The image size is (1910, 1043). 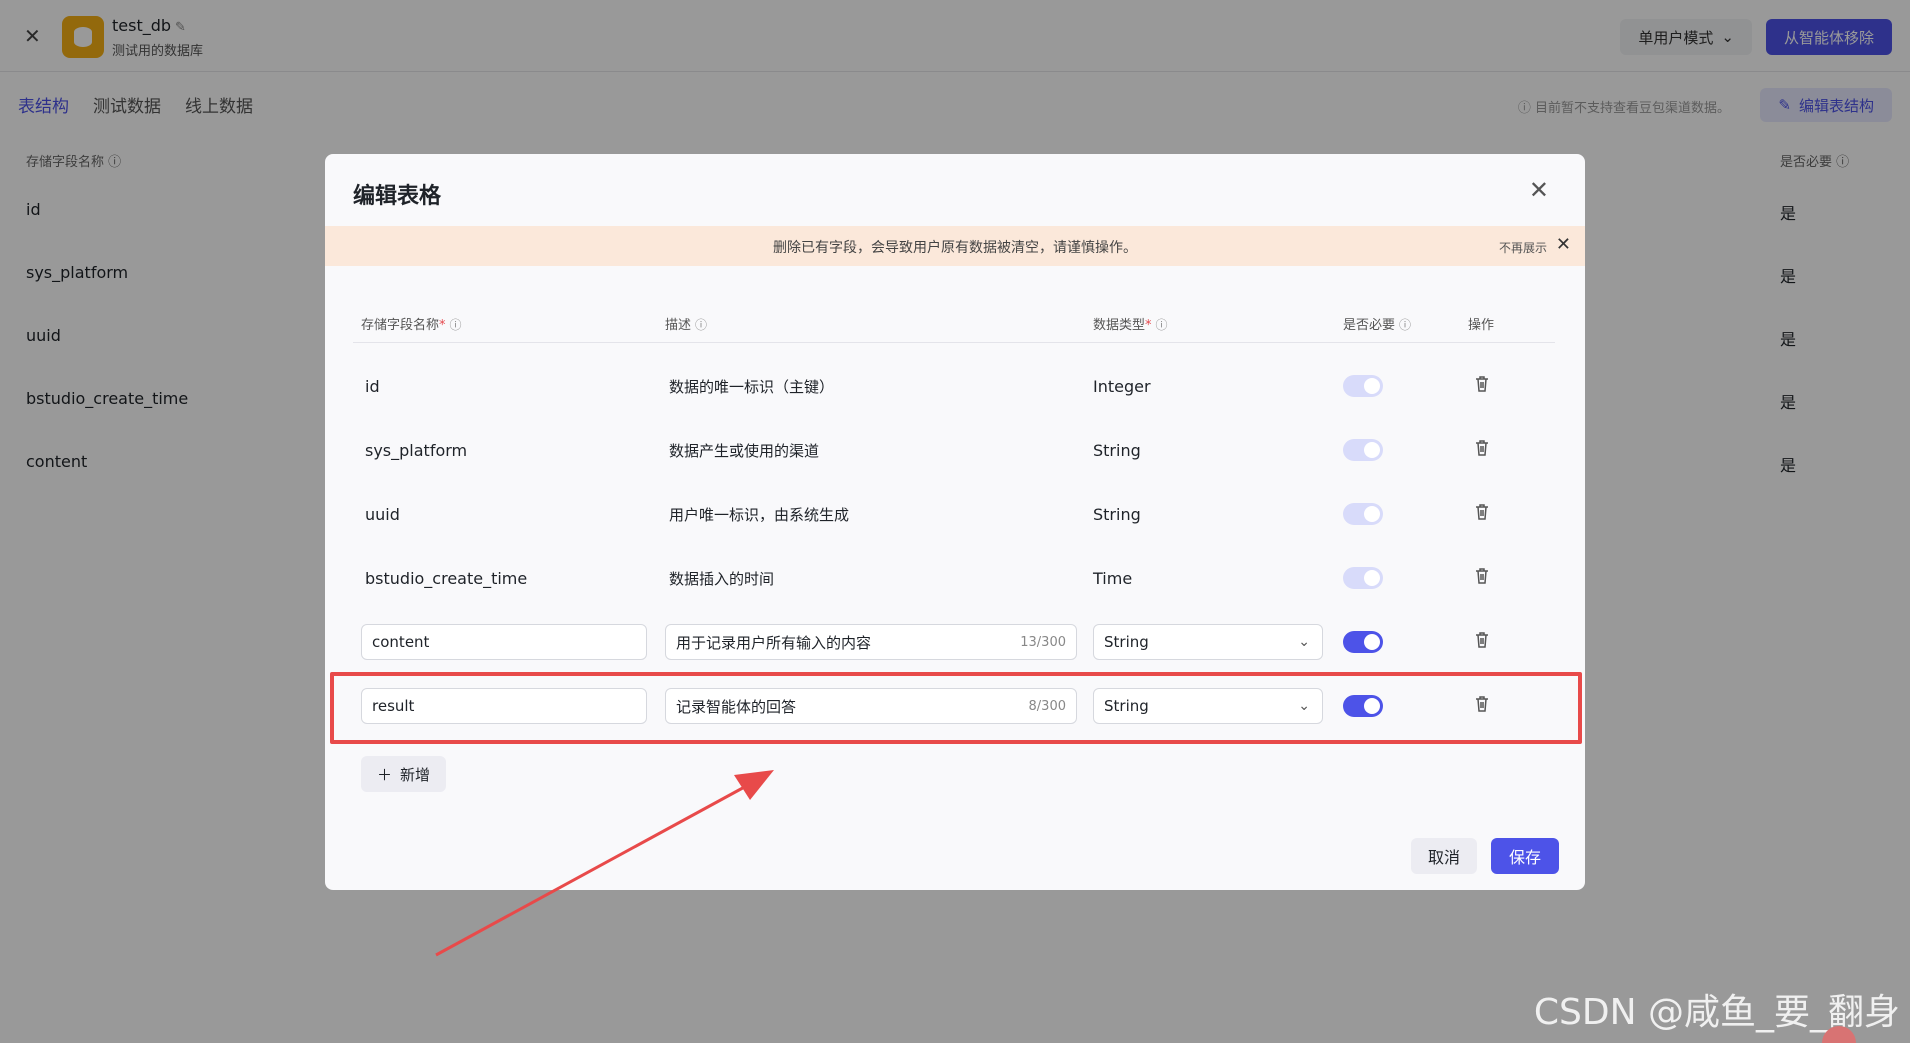 I want to click on col-head-desc: 描述 ⓘ, so click(x=686, y=325).